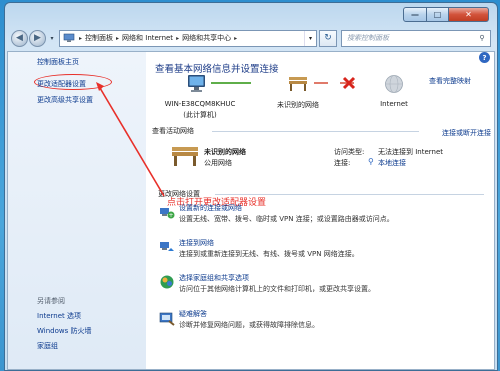 This screenshot has width=500, height=371. Describe the element at coordinates (416, 38) in the screenshot. I see `search-input: 搜索控制面板 ⚲` at that location.